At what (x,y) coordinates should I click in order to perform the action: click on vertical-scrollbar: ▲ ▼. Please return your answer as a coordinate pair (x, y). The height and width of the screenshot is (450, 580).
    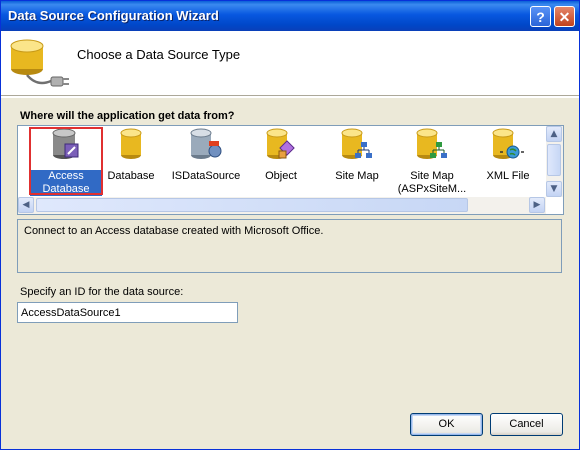
    Looking at the image, I should click on (554, 161).